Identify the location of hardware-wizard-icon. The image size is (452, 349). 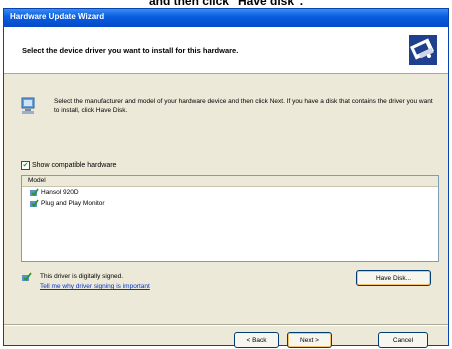
(423, 50).